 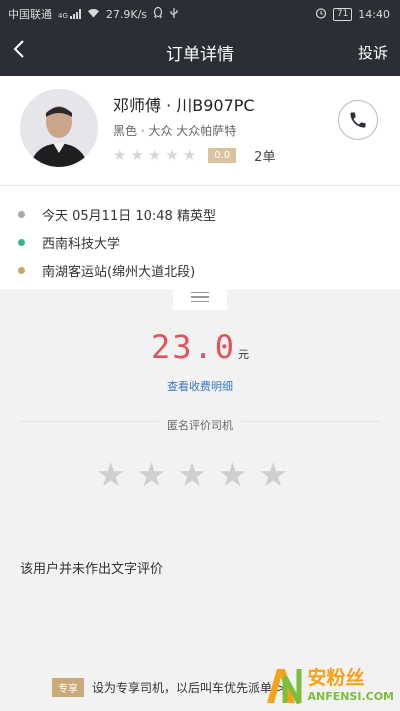 I want to click on trip-time: 今天 05月11日 10:48 精英型, so click(x=129, y=216).